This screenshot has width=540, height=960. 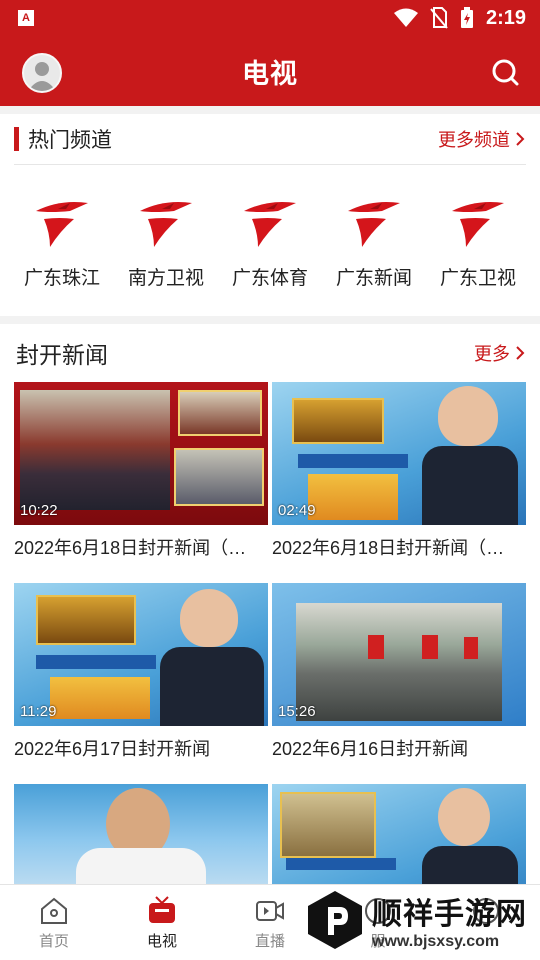 What do you see at coordinates (141, 654) in the screenshot?
I see `video-thumbnail: 11:29` at bounding box center [141, 654].